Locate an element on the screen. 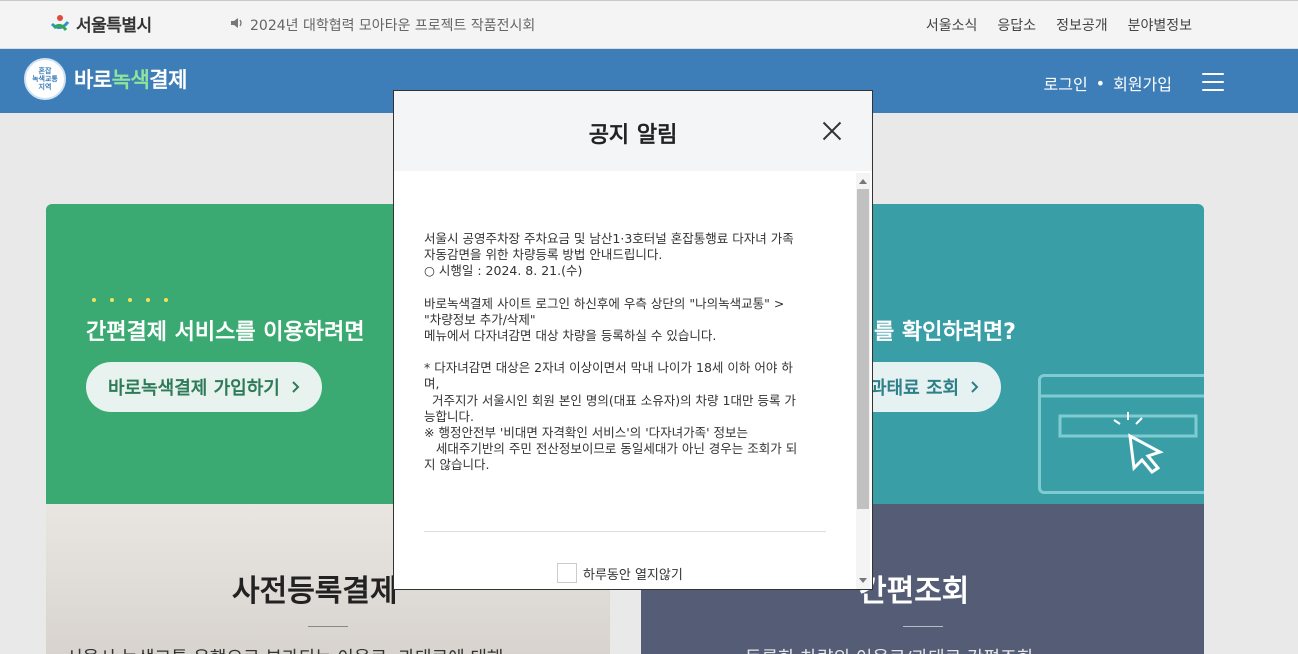  login-link: 로그인 is located at coordinates (1066, 83).